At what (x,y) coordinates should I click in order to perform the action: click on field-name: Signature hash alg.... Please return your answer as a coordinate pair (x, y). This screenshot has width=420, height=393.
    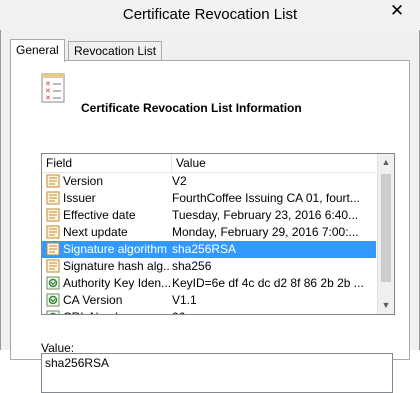
    Looking at the image, I should click on (117, 266).